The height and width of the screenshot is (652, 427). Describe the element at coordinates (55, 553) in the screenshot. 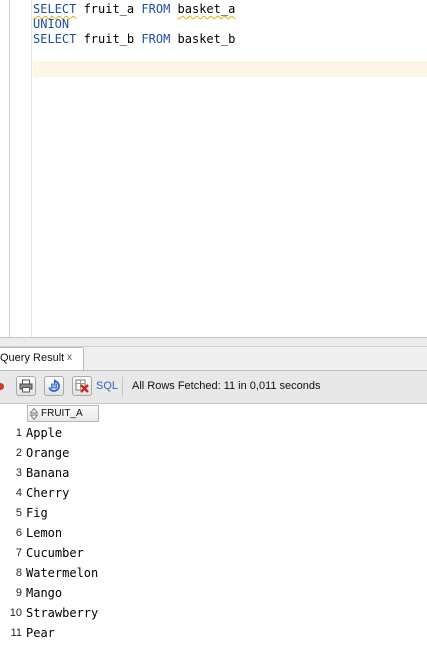

I see `cell-value: Cucumber` at that location.